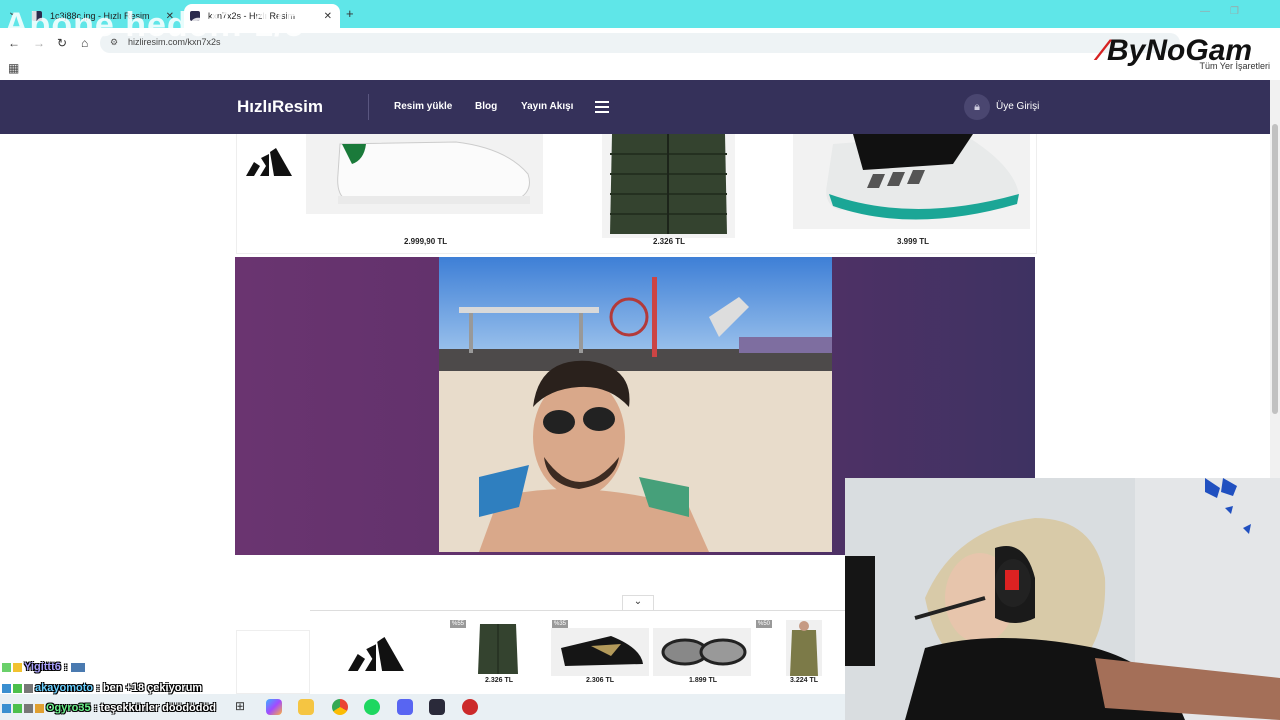  What do you see at coordinates (486, 106) in the screenshot?
I see `nav-blog: Blog` at bounding box center [486, 106].